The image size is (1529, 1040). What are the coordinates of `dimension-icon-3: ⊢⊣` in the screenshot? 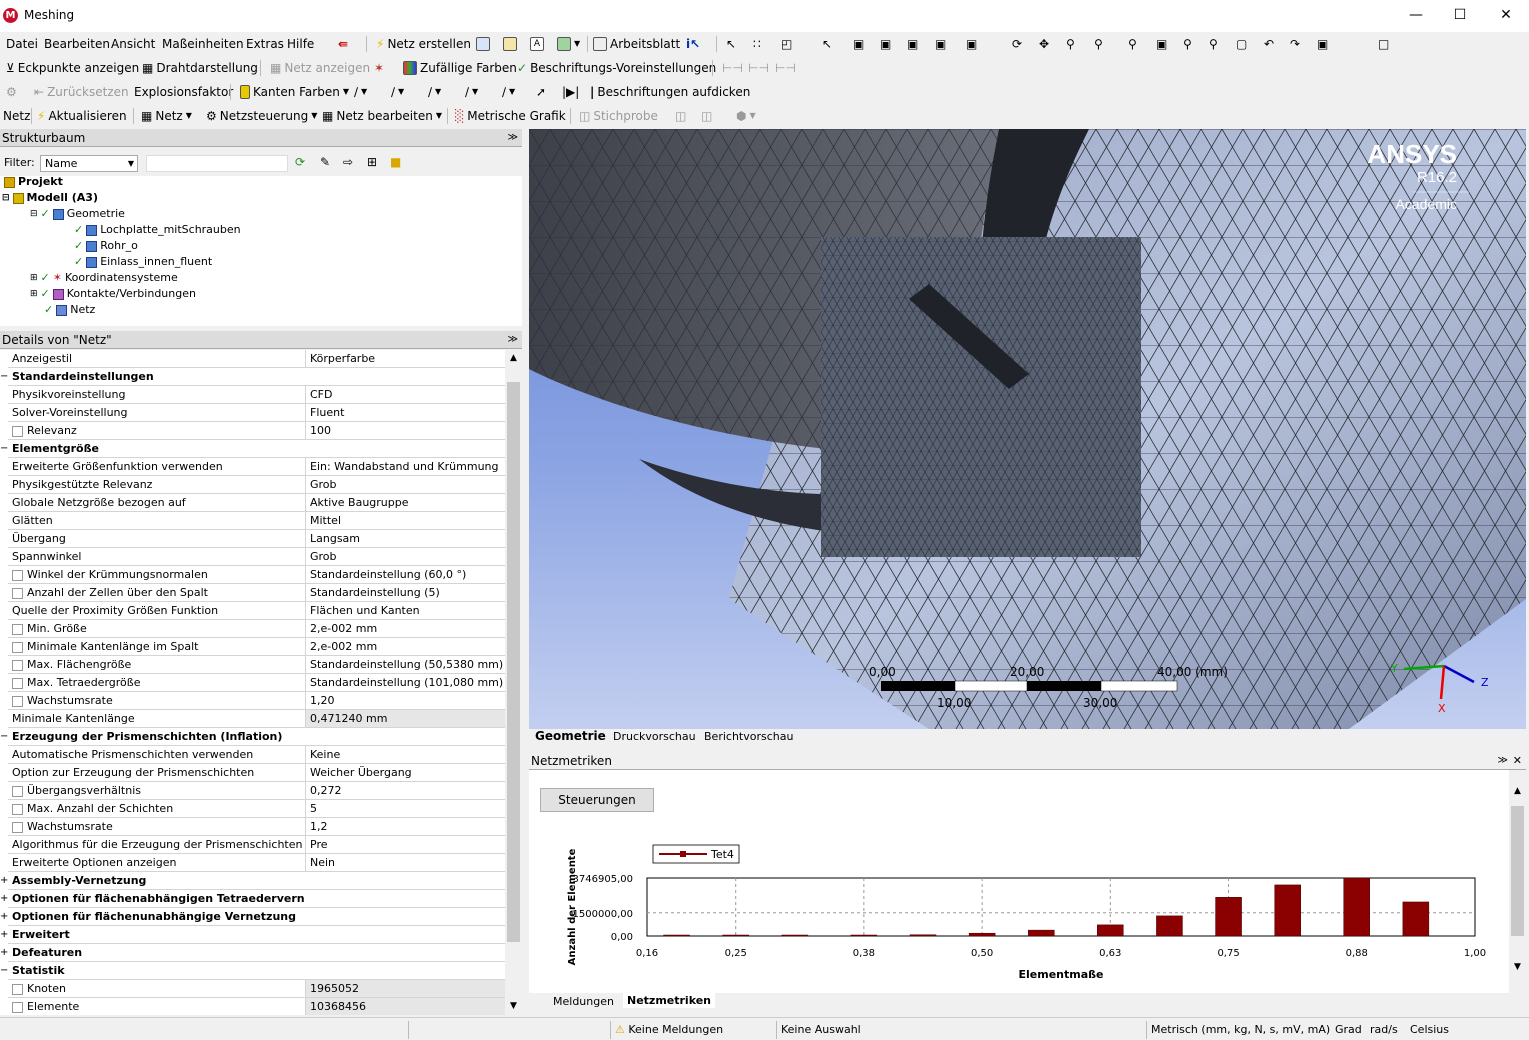 It's located at (785, 68).